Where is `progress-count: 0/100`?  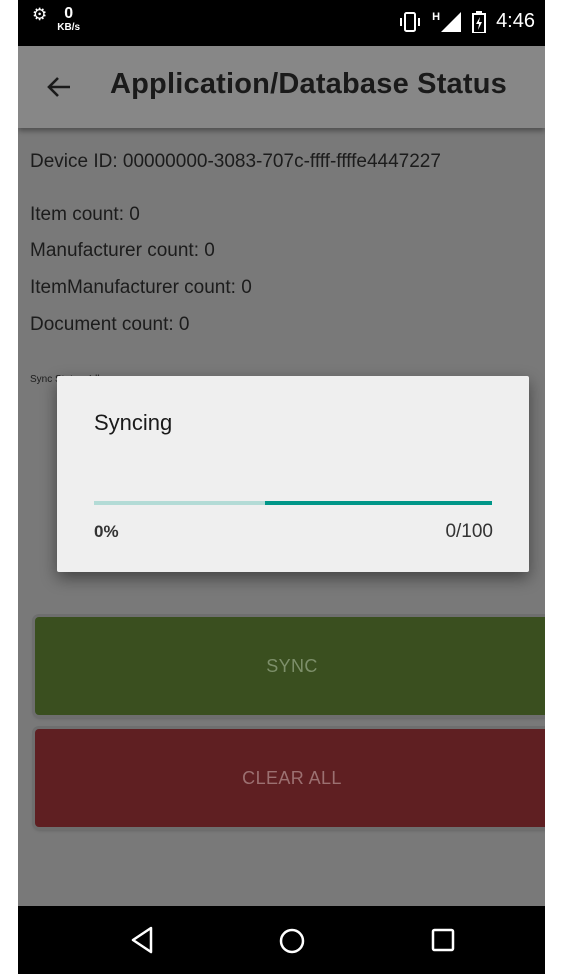 progress-count: 0/100 is located at coordinates (469, 531).